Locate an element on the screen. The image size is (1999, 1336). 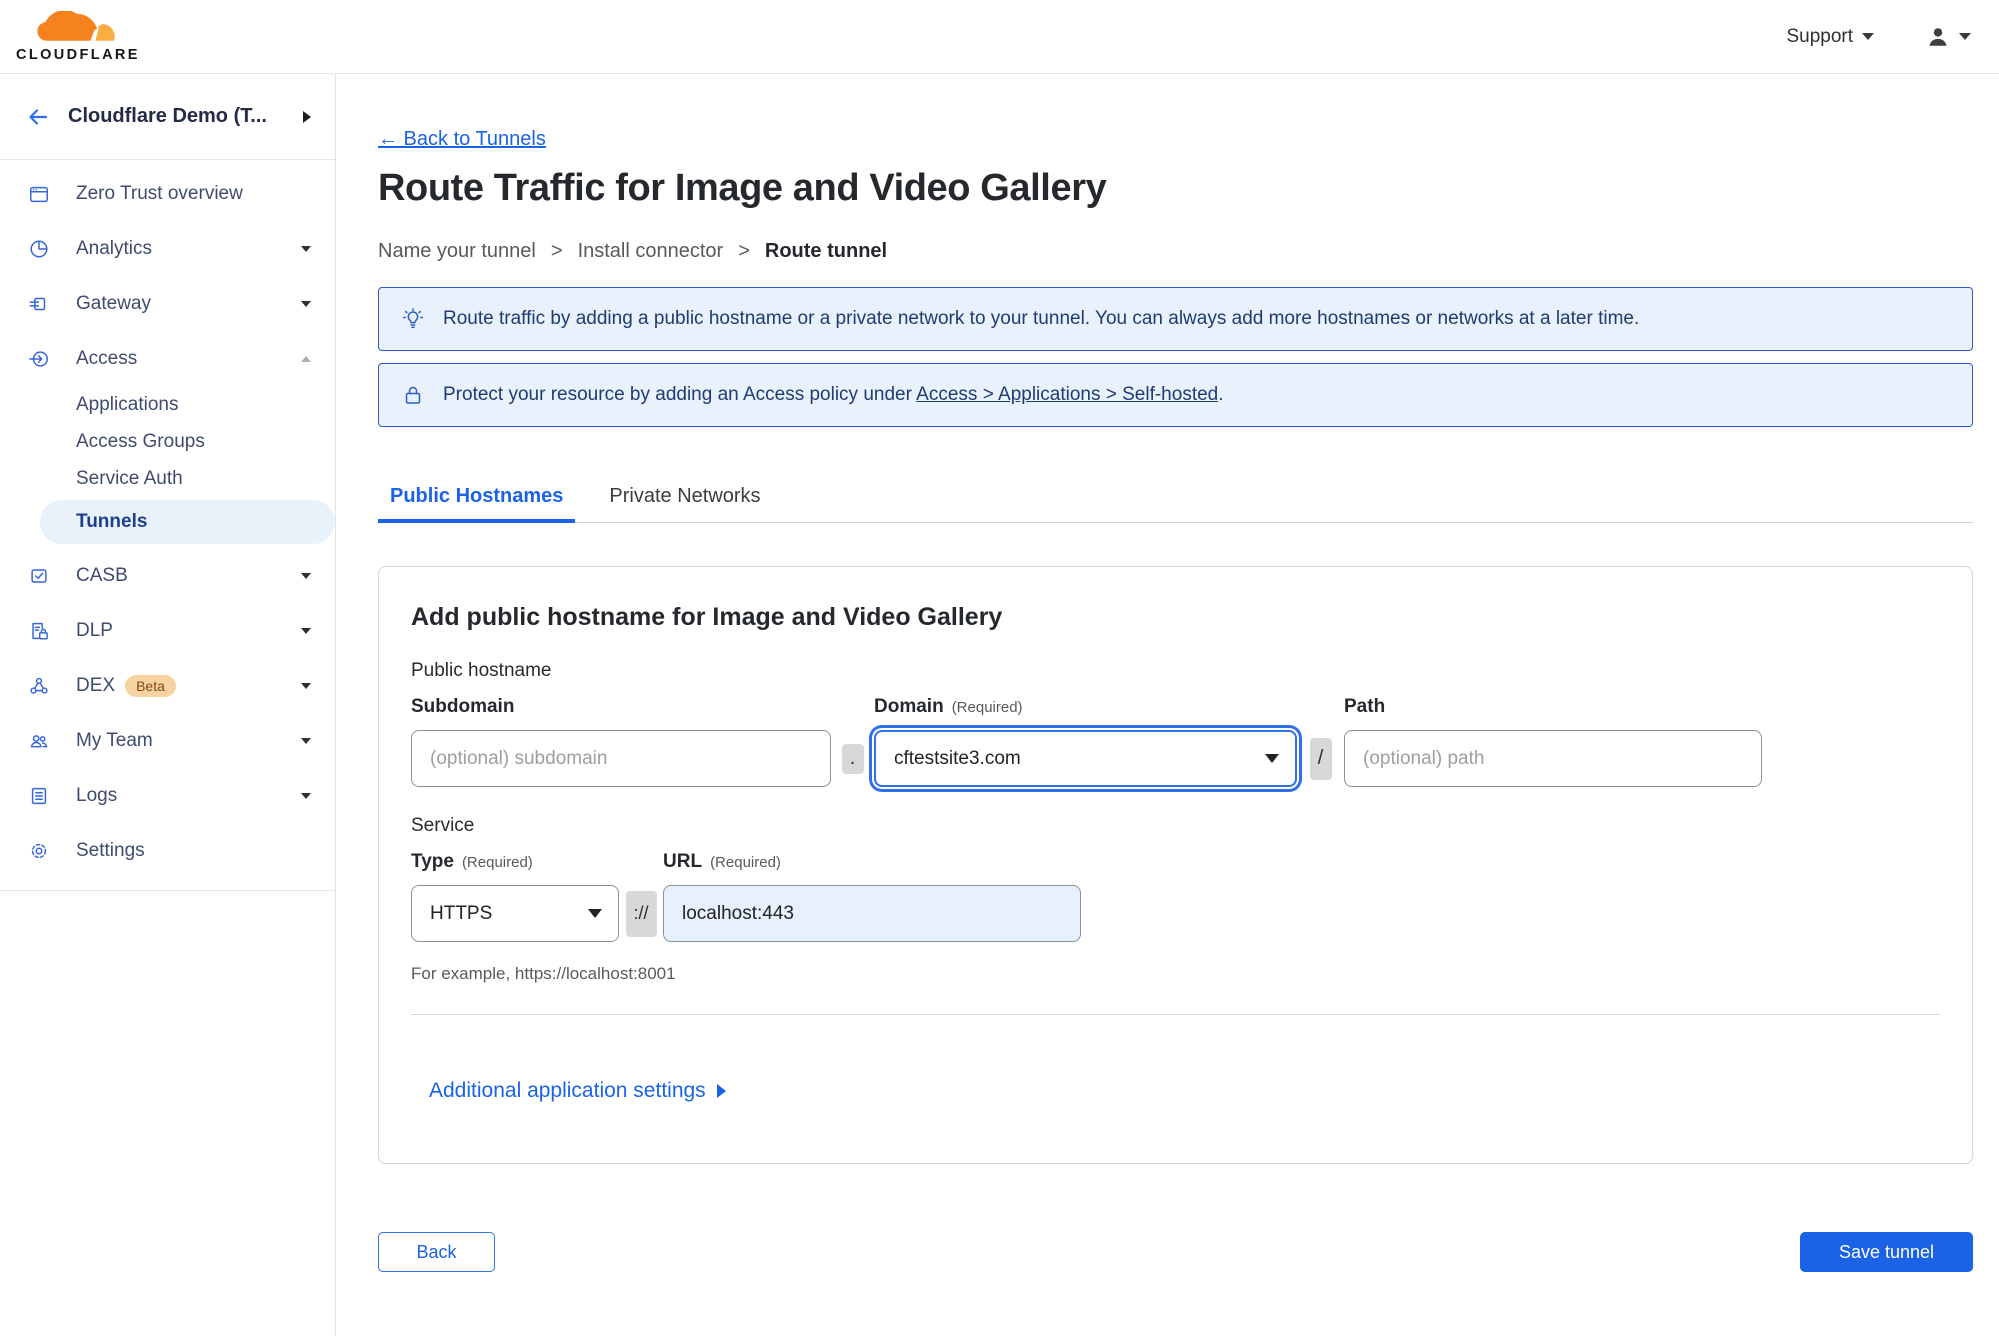
sidebar-item-gateway: Gateway is located at coordinates (167, 303).